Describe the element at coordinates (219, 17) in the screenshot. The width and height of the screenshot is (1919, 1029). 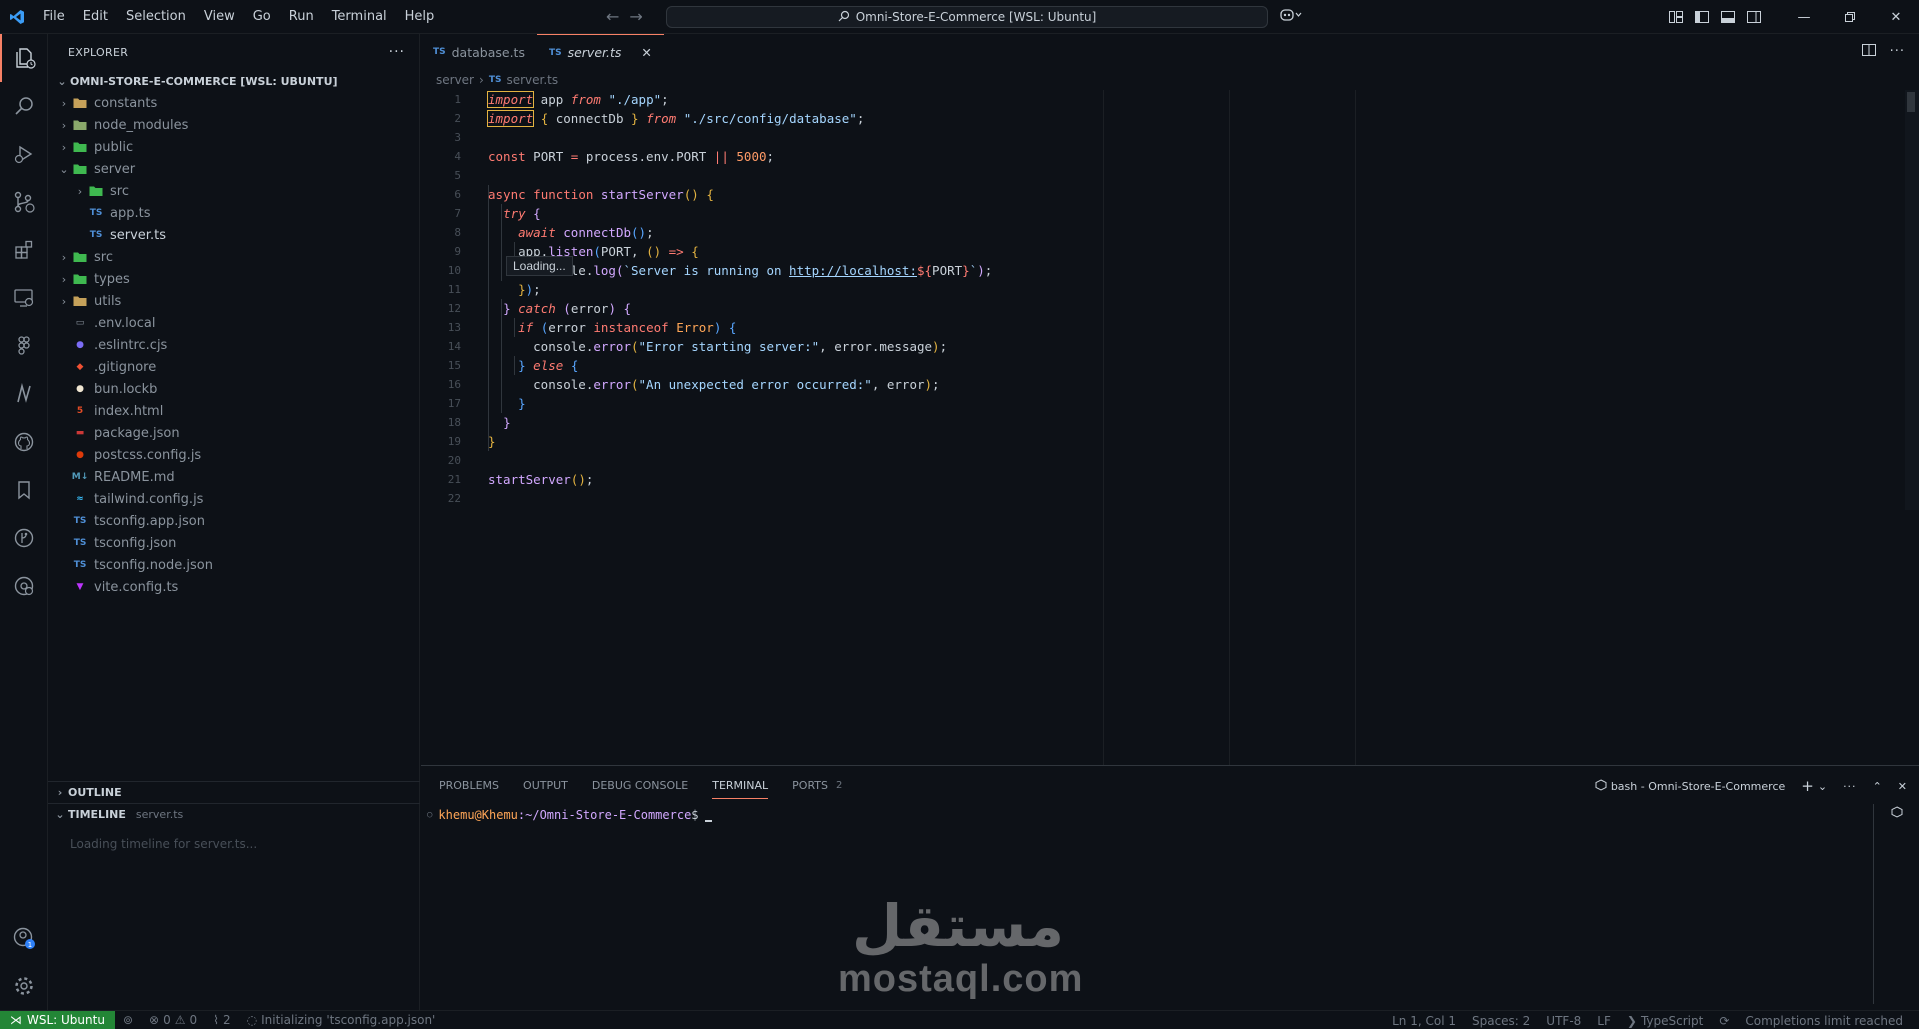
I see `menu-view: View` at that location.